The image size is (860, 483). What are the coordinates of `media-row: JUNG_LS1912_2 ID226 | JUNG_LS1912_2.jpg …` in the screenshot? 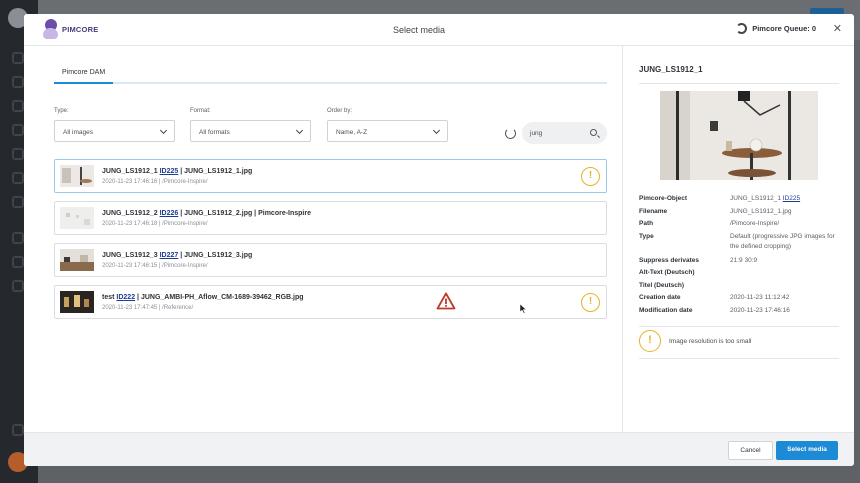 It's located at (330, 218).